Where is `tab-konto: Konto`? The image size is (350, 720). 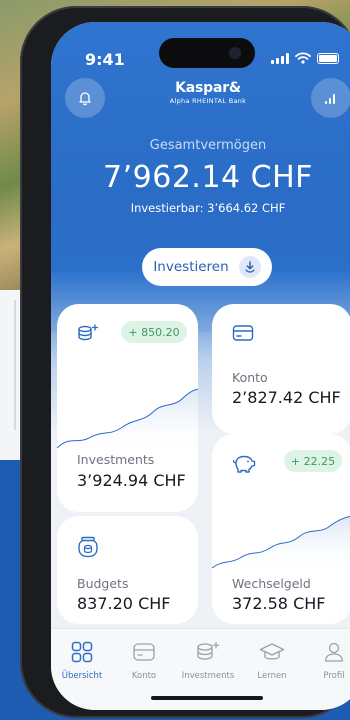
tab-konto: Konto is located at coordinates (144, 661).